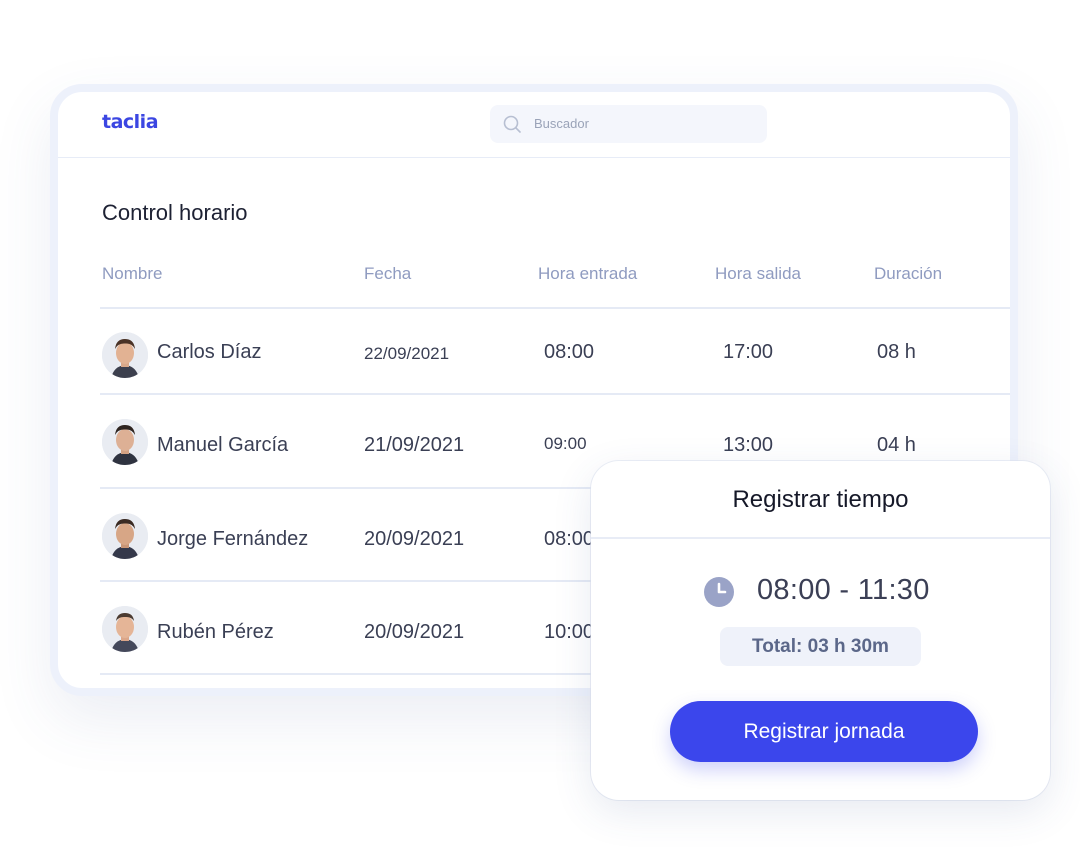 This screenshot has width=1080, height=861. I want to click on time-range: 08:00 - 11:30, so click(843, 590).